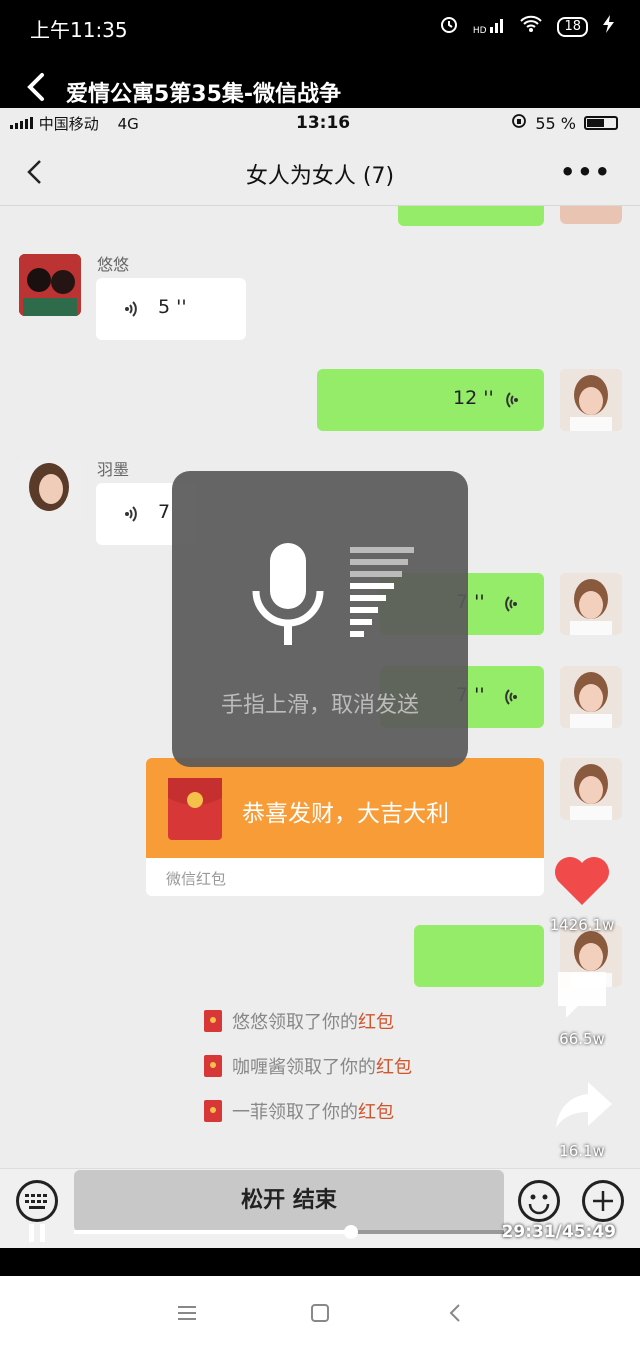  I want to click on system-message: 咖喱酱领取了你的红包, so click(308, 1066).